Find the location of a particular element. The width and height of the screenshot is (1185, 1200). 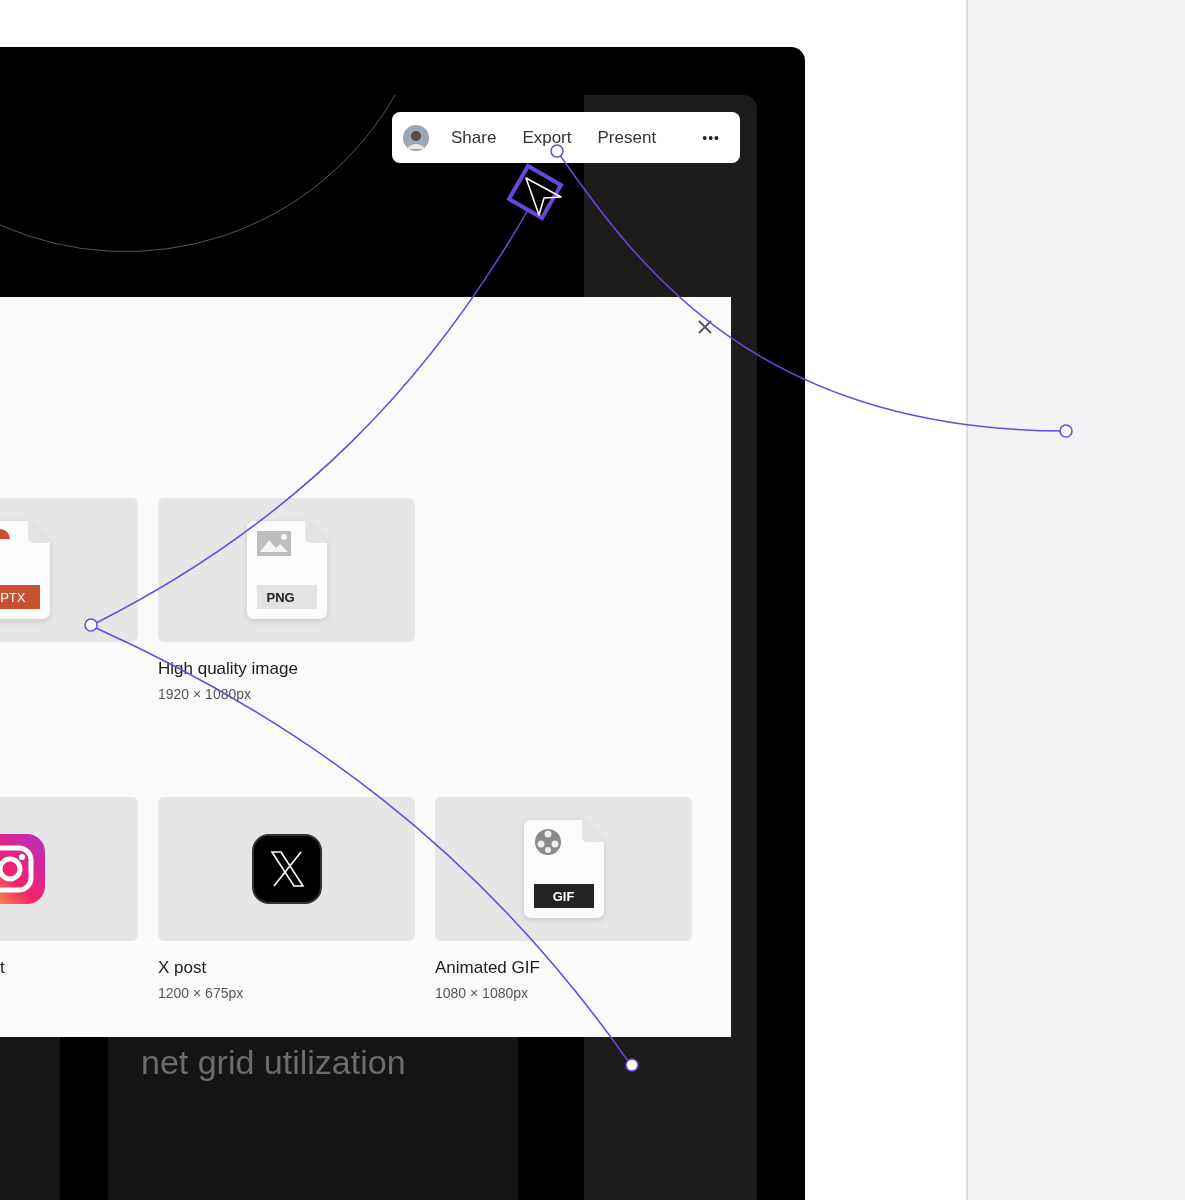

toolbar-button: Export is located at coordinates (547, 137).